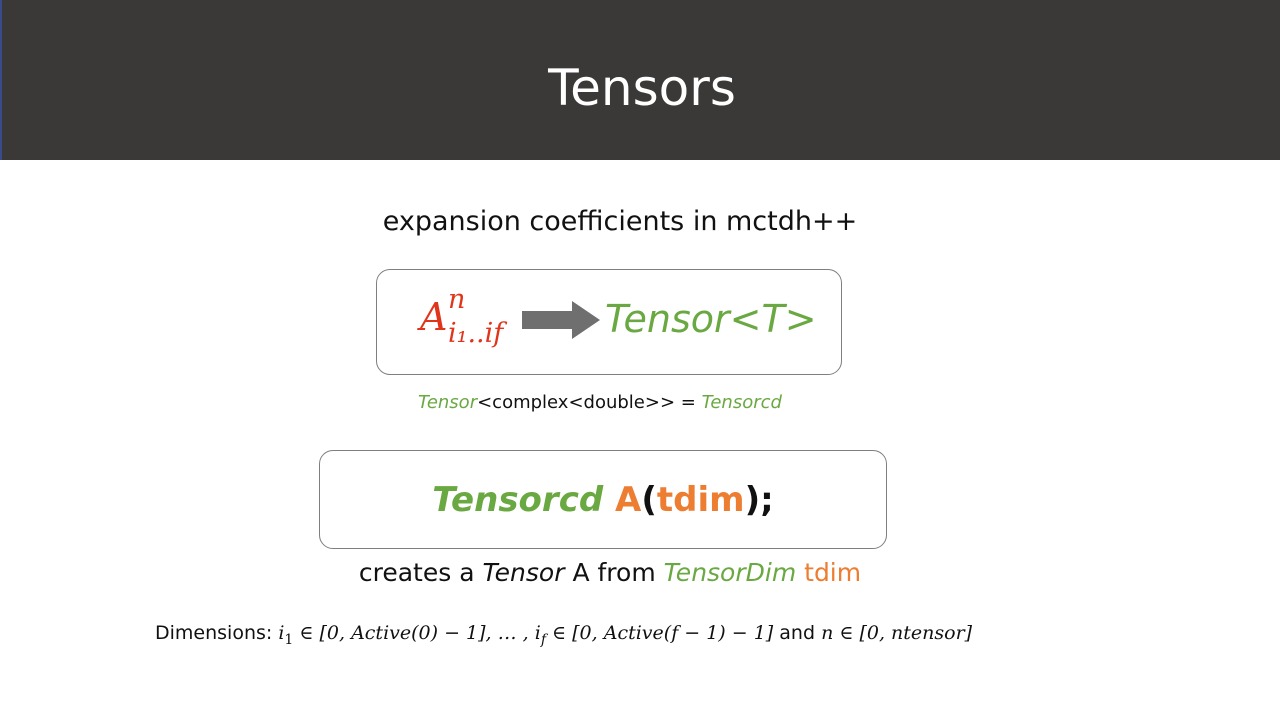  Describe the element at coordinates (457, 299) in the screenshot. I see `symbol-superscript: n` at that location.